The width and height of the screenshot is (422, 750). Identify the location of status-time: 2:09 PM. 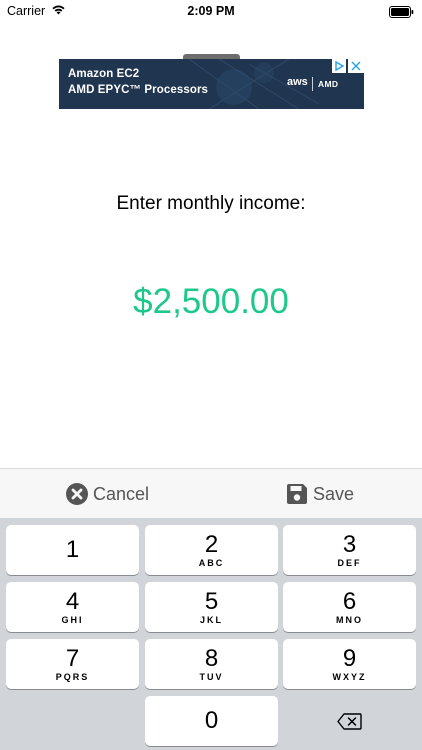
(211, 11).